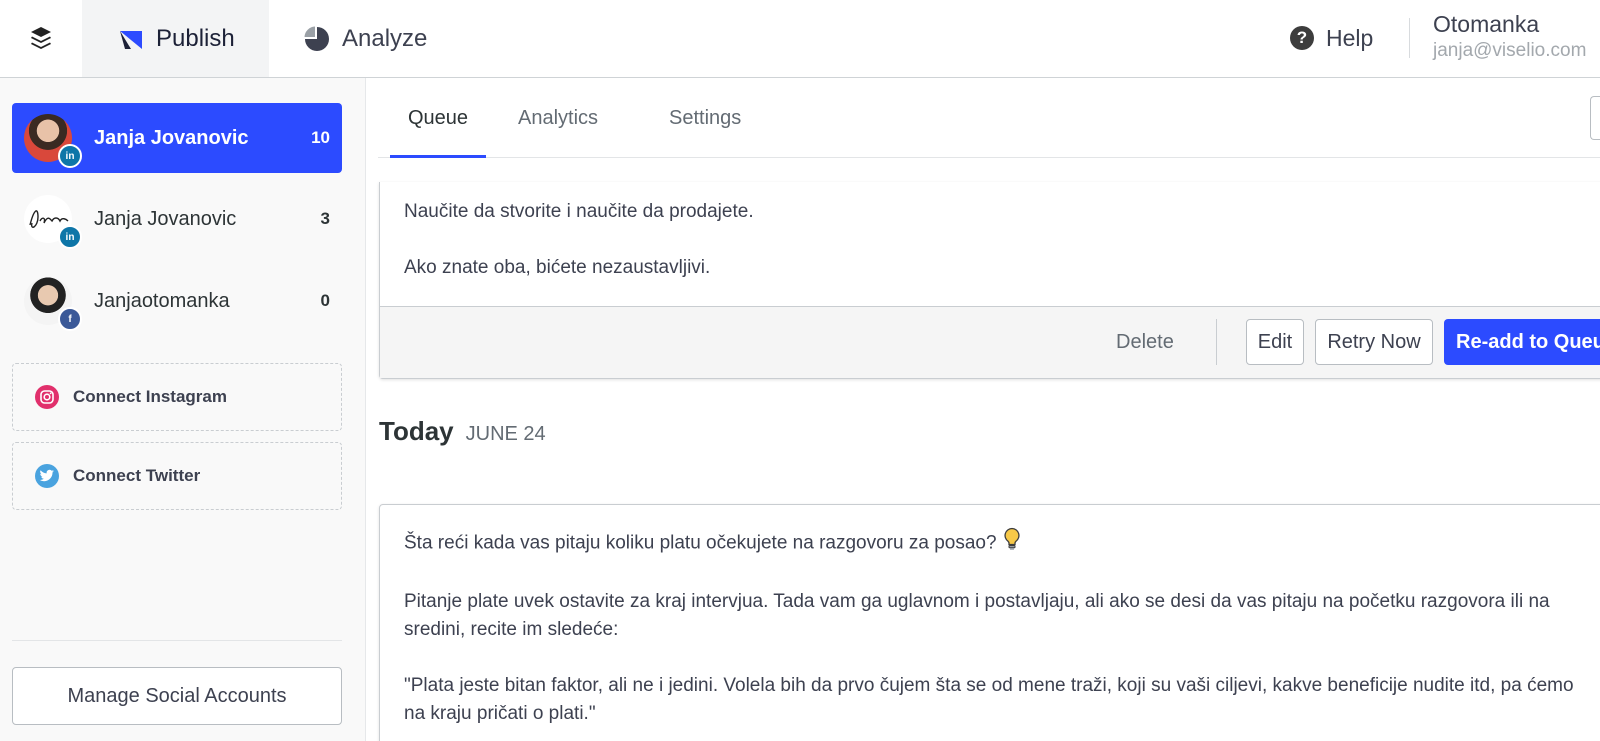 This screenshot has height=741, width=1600. I want to click on profile-count: 10, so click(320, 137).